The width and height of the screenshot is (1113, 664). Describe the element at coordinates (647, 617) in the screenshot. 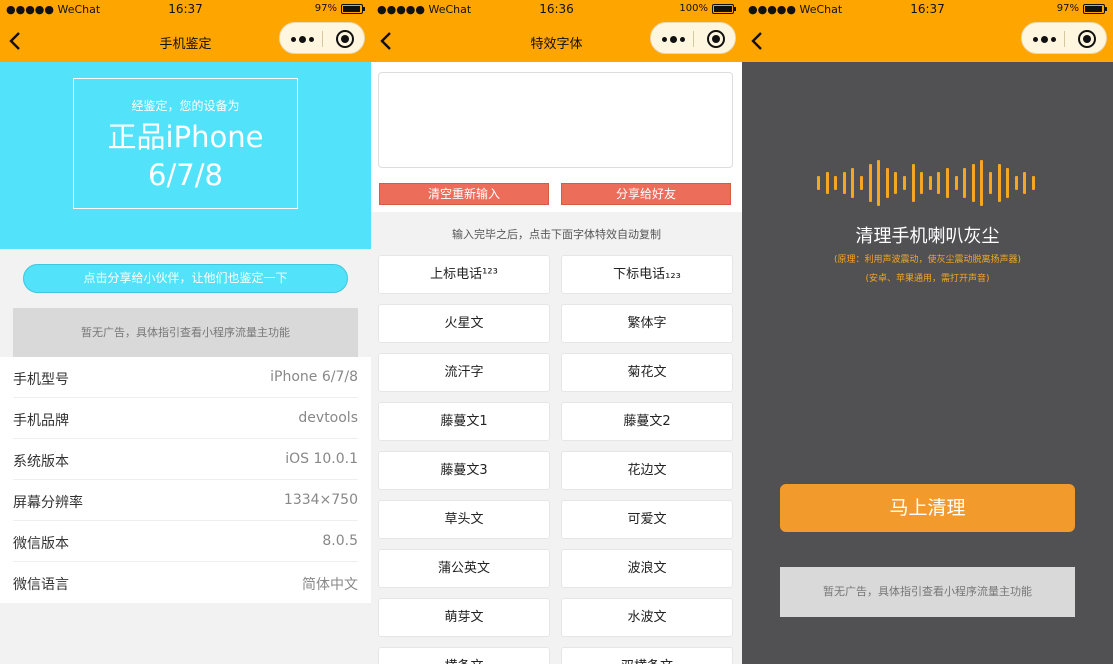

I see `font-style-item: 水波文` at that location.